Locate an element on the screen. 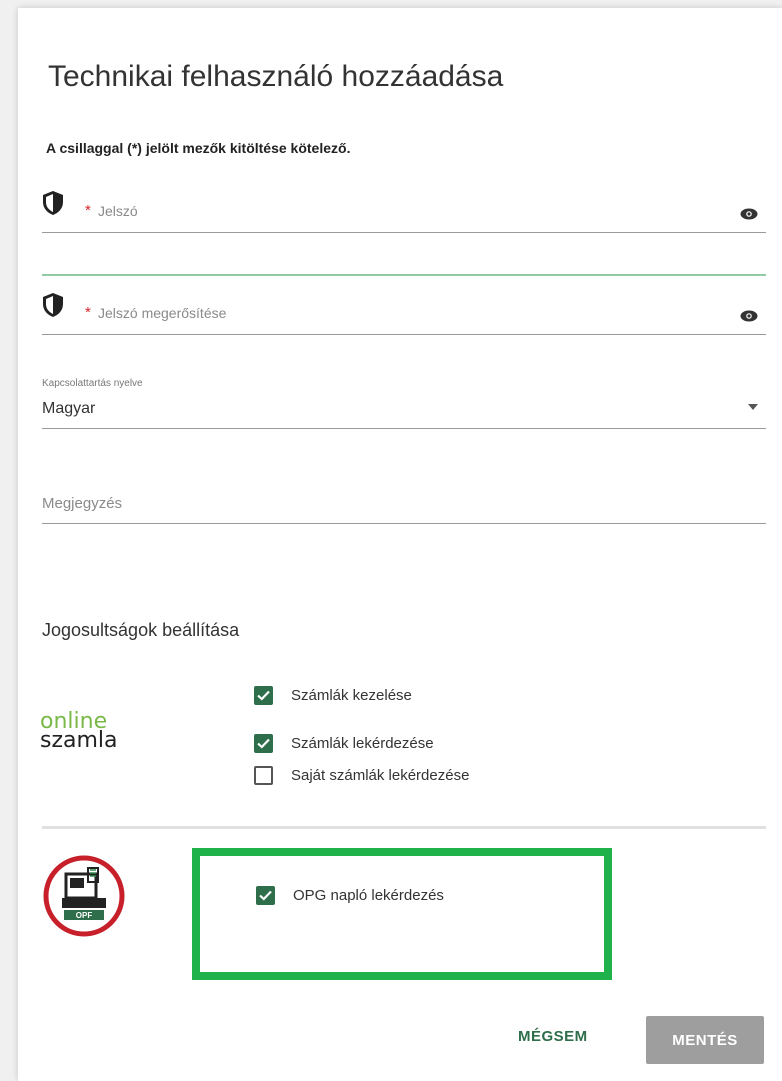  password-confirm-field: * Jelszó megerősítése is located at coordinates (404, 311).